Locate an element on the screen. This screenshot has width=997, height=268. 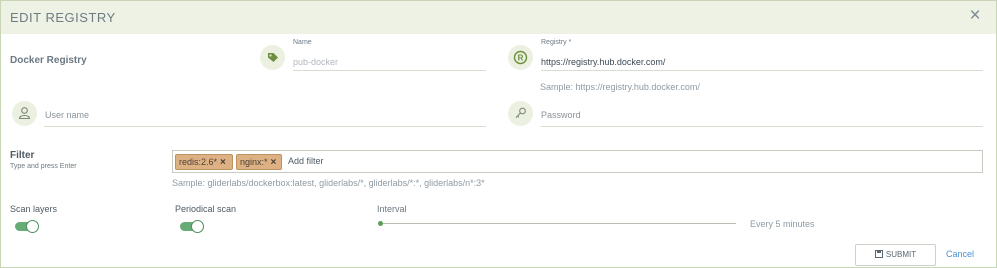
periodical-scan-label: Periodical scan is located at coordinates (206, 209).